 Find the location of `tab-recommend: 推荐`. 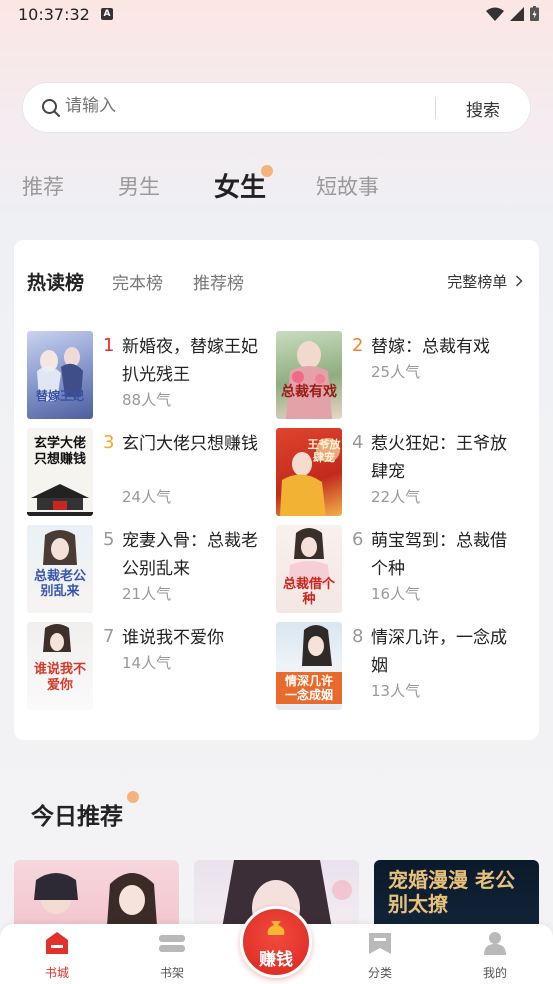

tab-recommend: 推荐 is located at coordinates (43, 186).